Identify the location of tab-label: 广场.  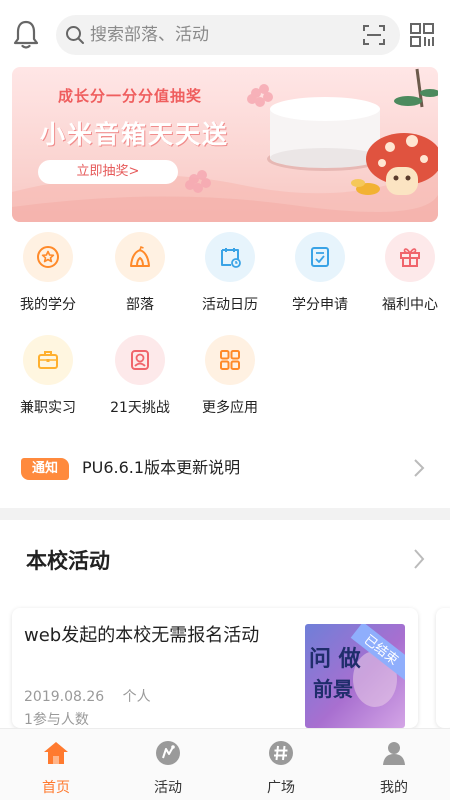
(281, 788).